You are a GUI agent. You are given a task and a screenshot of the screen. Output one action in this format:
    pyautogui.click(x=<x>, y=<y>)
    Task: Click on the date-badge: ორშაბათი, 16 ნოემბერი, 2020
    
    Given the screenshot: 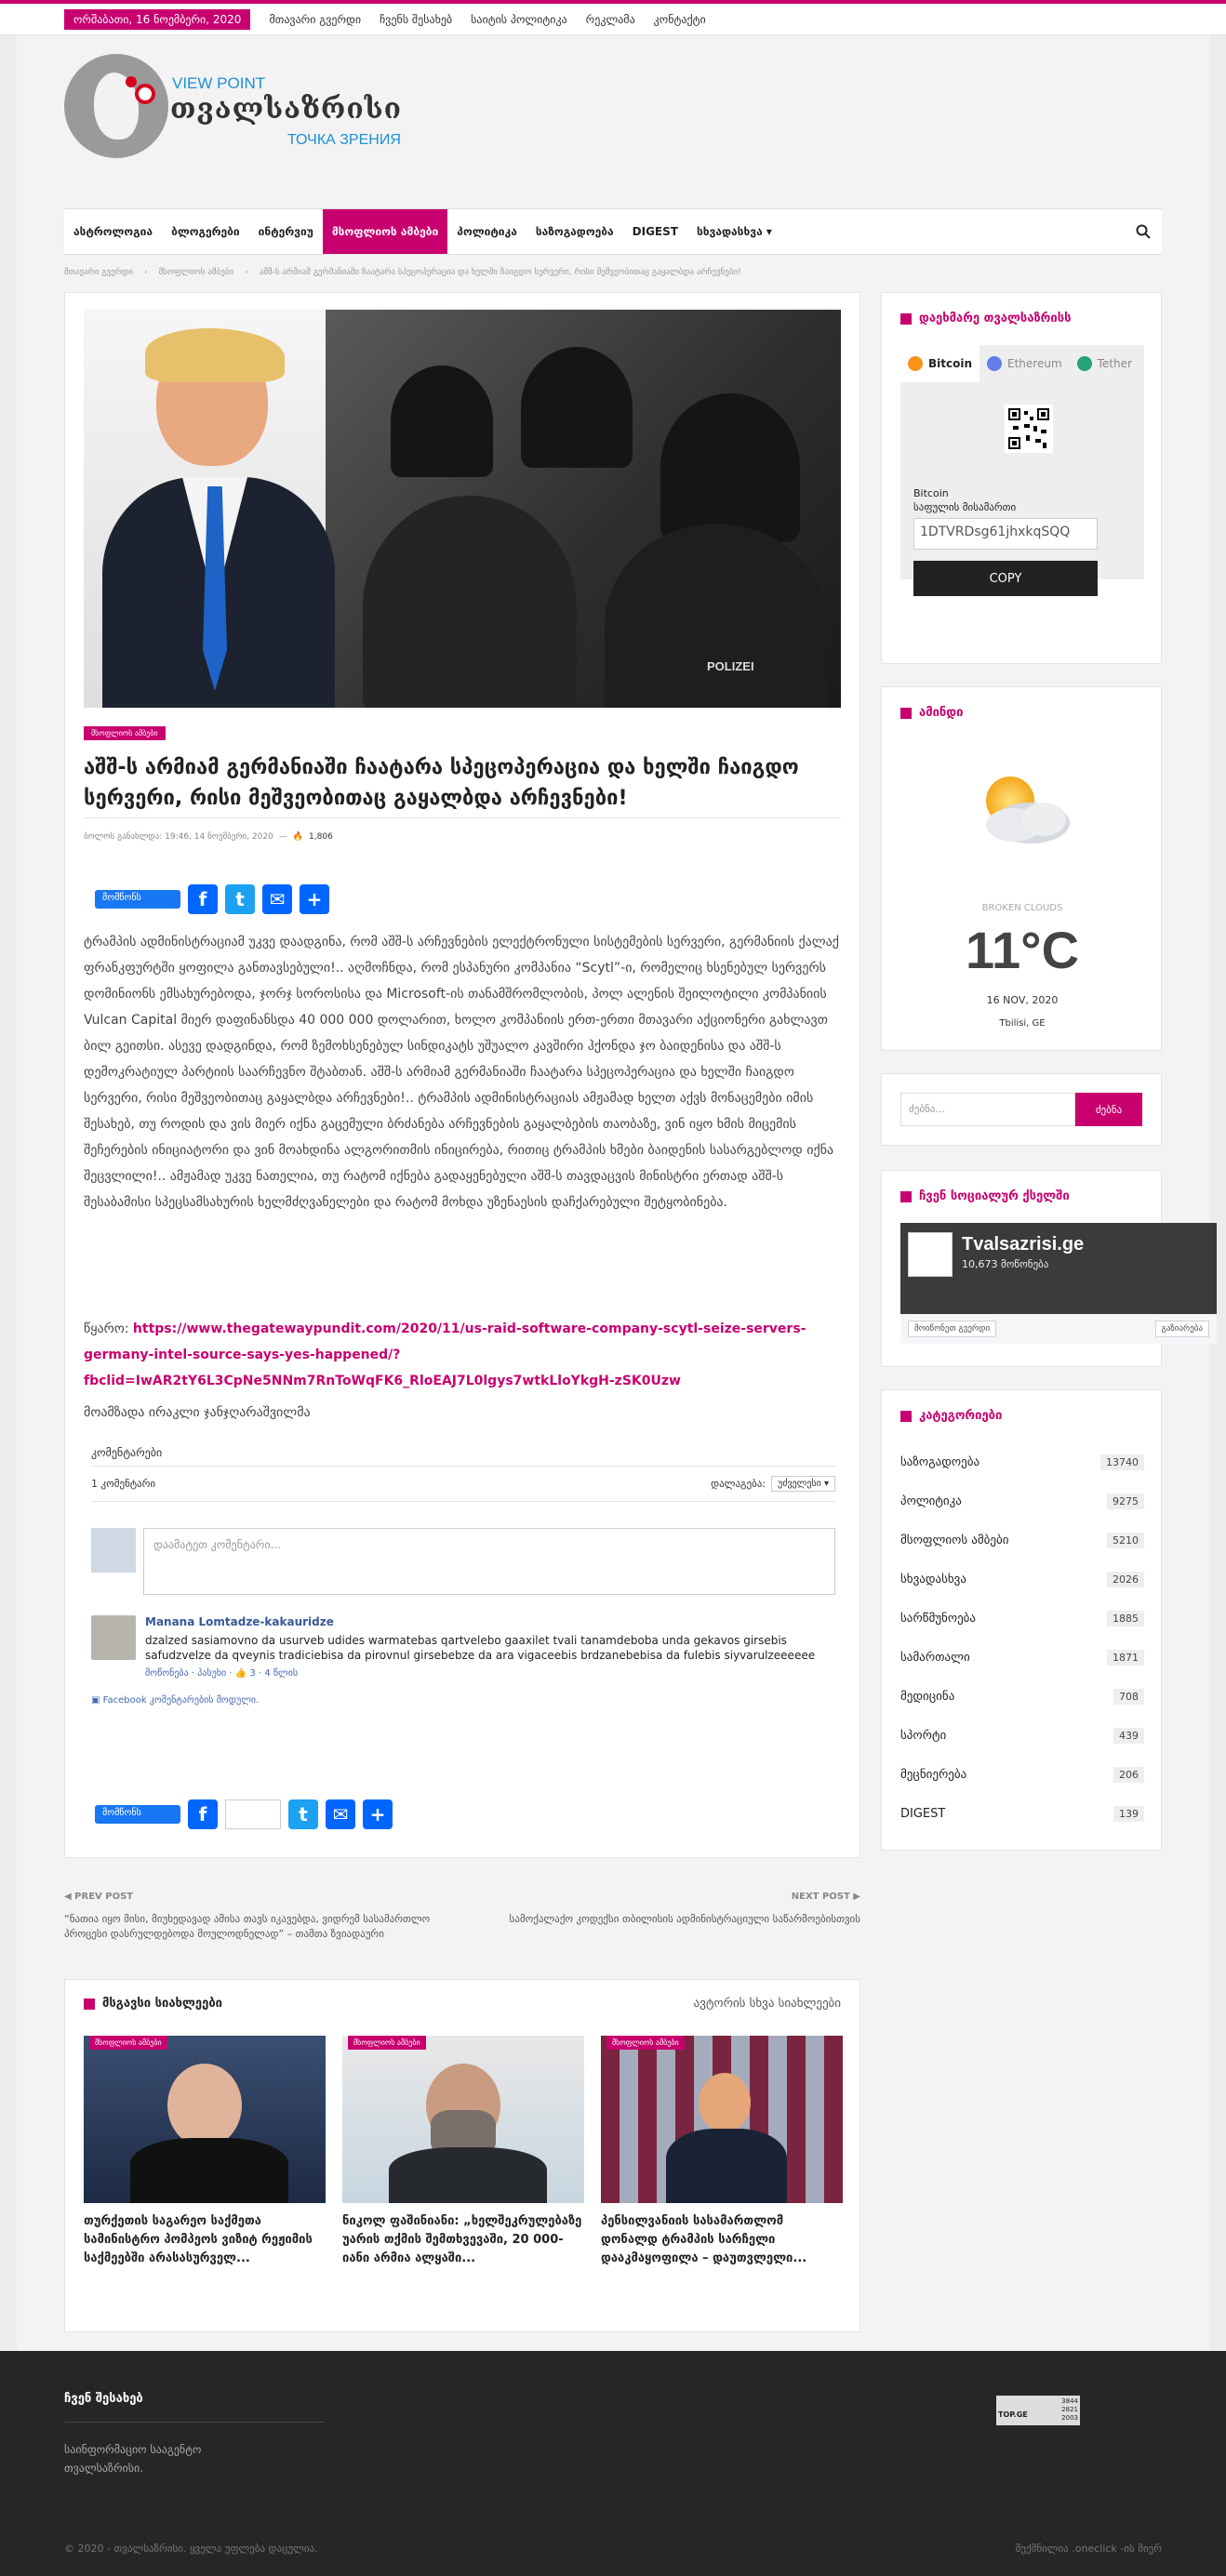 What is the action you would take?
    pyautogui.click(x=157, y=19)
    